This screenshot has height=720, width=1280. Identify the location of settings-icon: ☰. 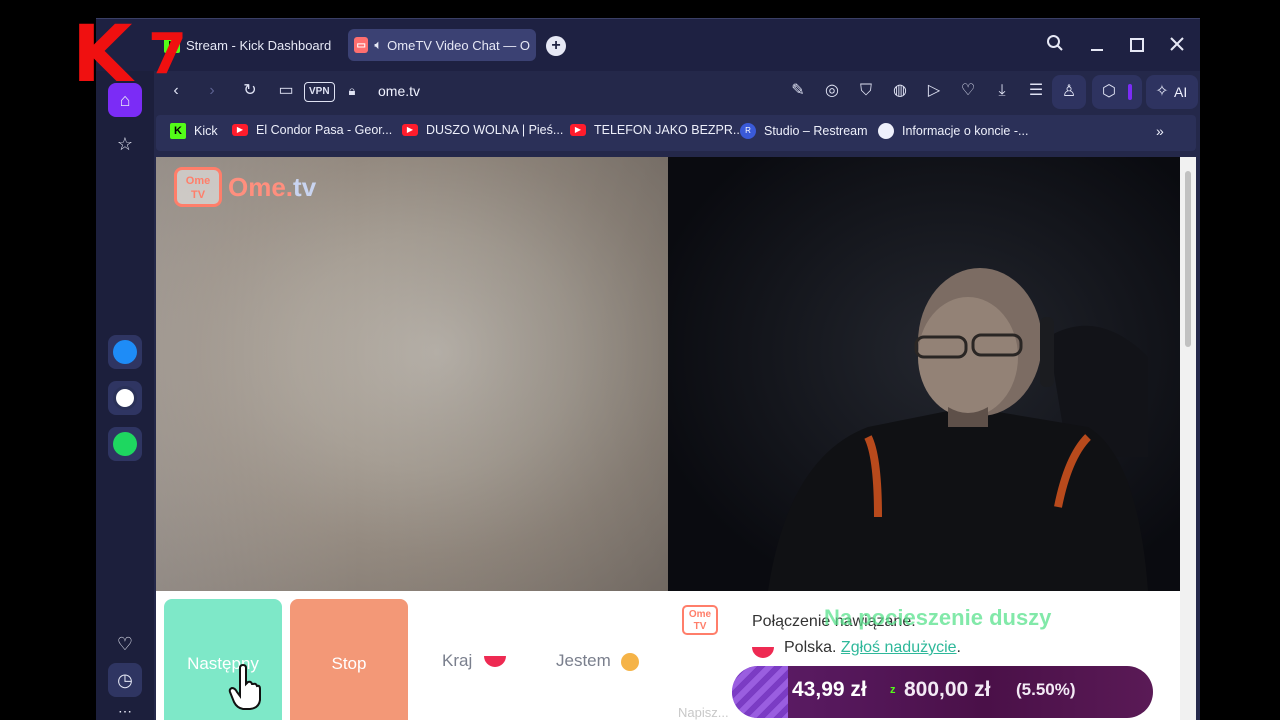
(1036, 91).